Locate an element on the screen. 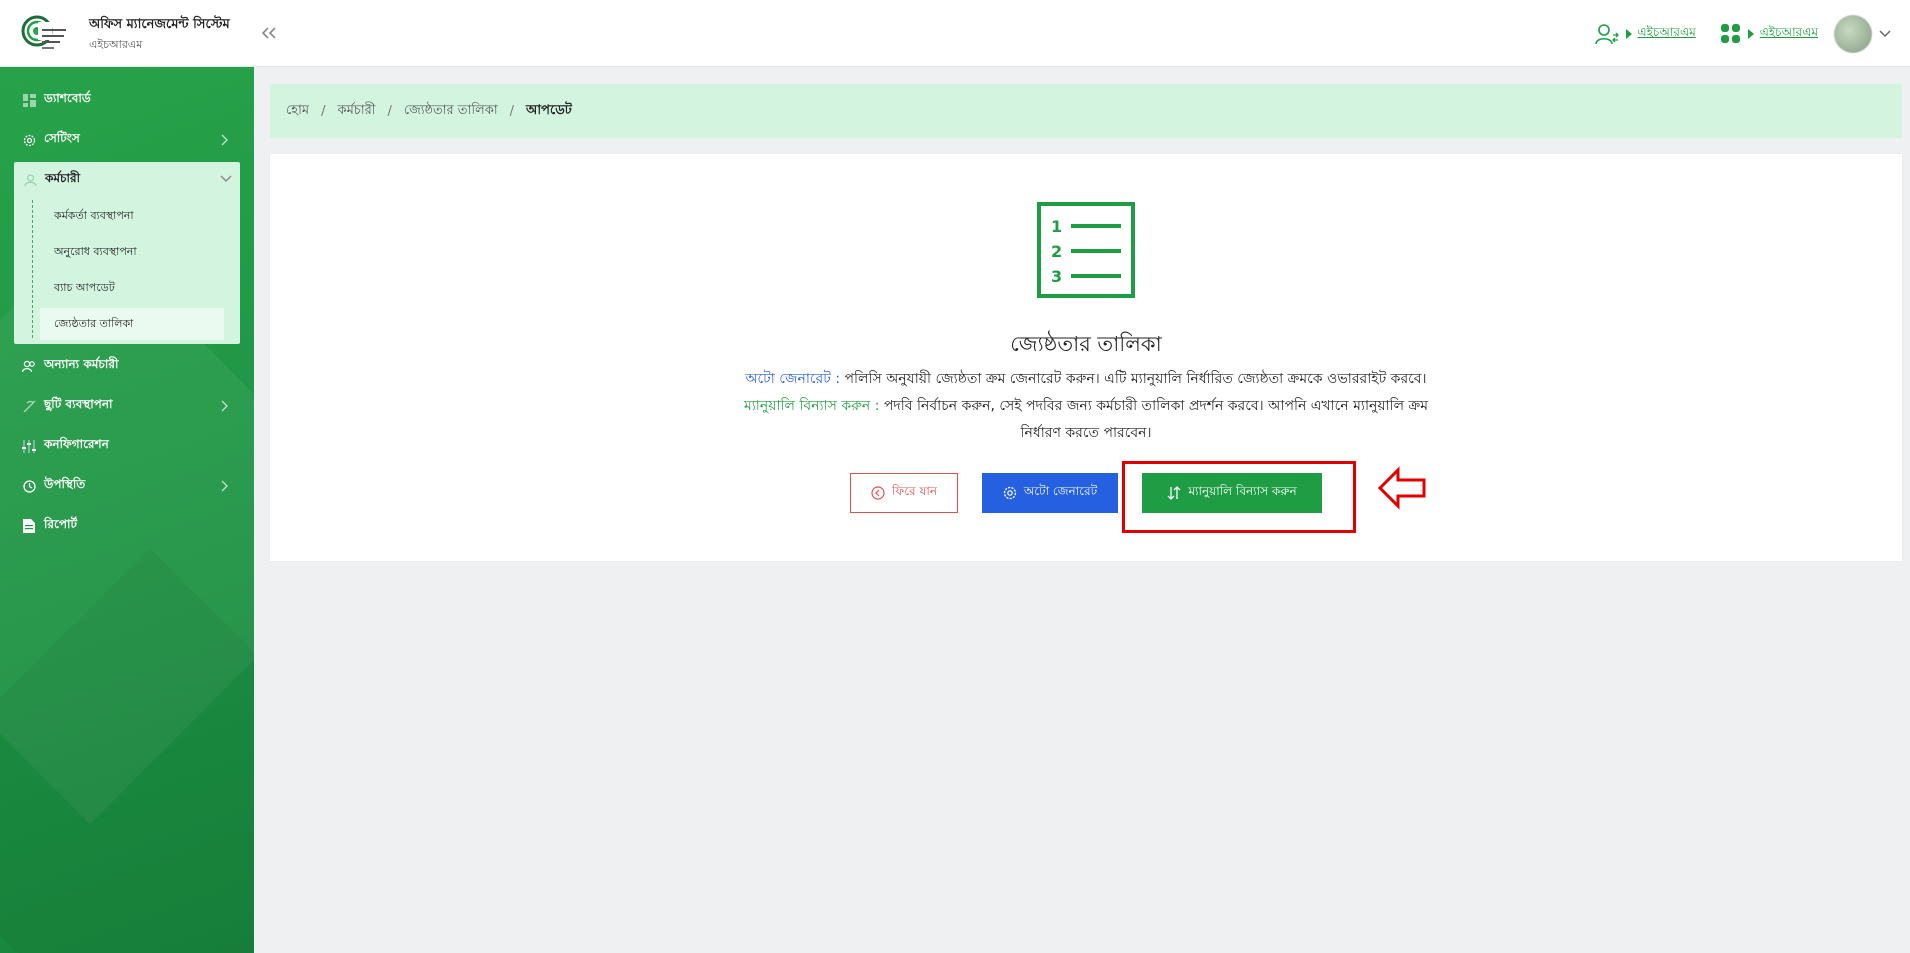 The width and height of the screenshot is (1910, 953). submenu-guide-line is located at coordinates (32, 269).